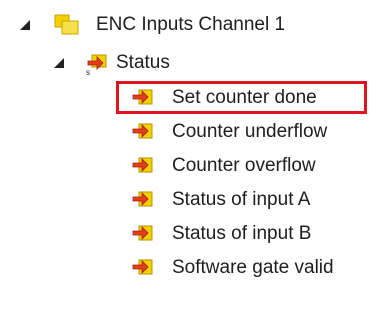 The height and width of the screenshot is (309, 376). What do you see at coordinates (188, 63) in the screenshot?
I see `tree-node-status: s Status` at bounding box center [188, 63].